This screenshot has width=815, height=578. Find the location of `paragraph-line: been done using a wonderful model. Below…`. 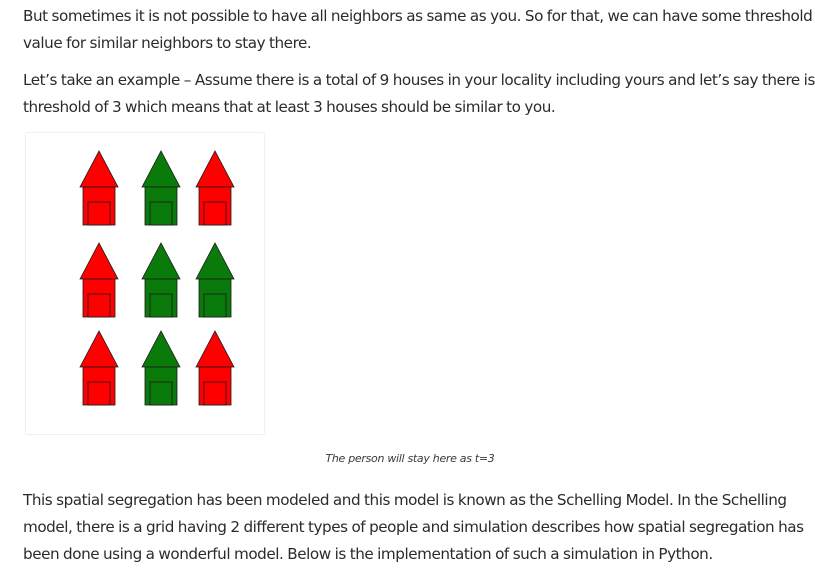

paragraph-line: been done using a wonderful model. Below… is located at coordinates (368, 554).